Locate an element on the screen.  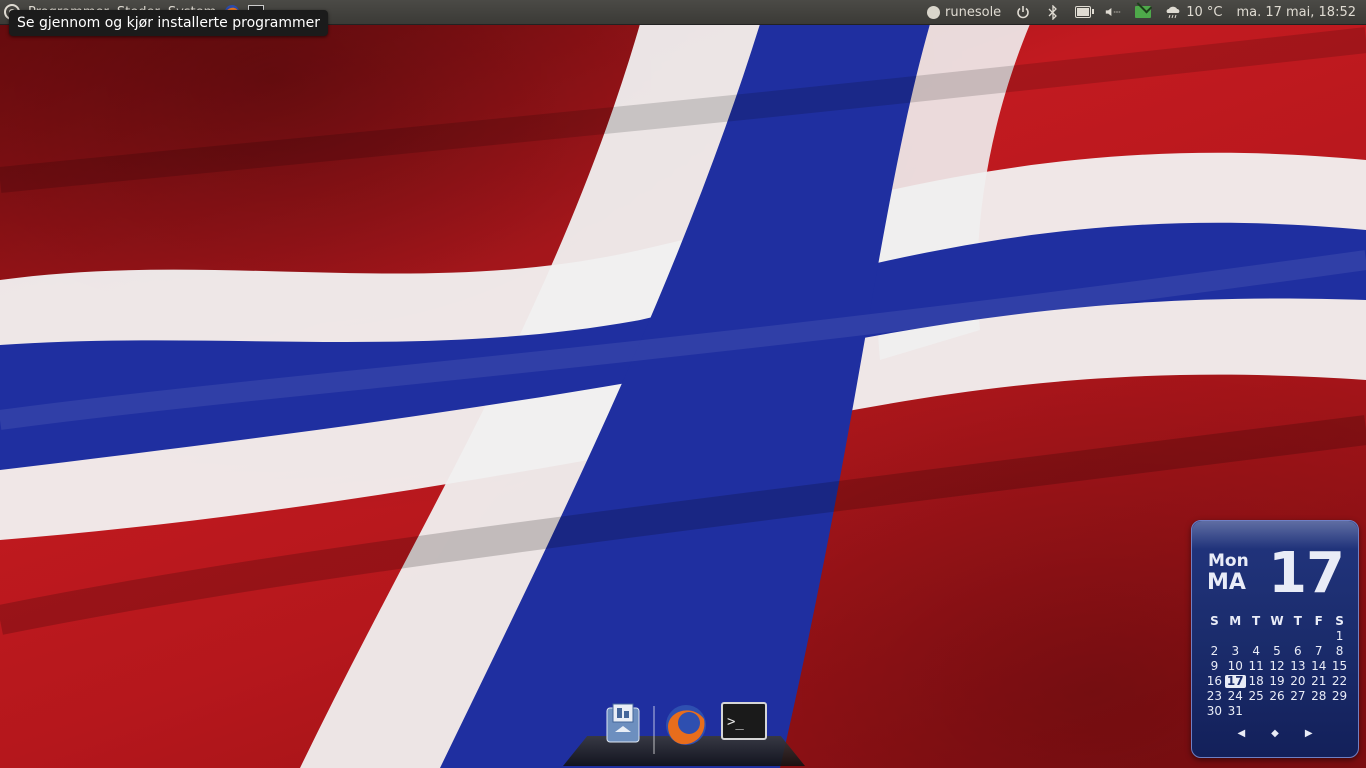
cloud-rain-icon is located at coordinates (1173, 12).